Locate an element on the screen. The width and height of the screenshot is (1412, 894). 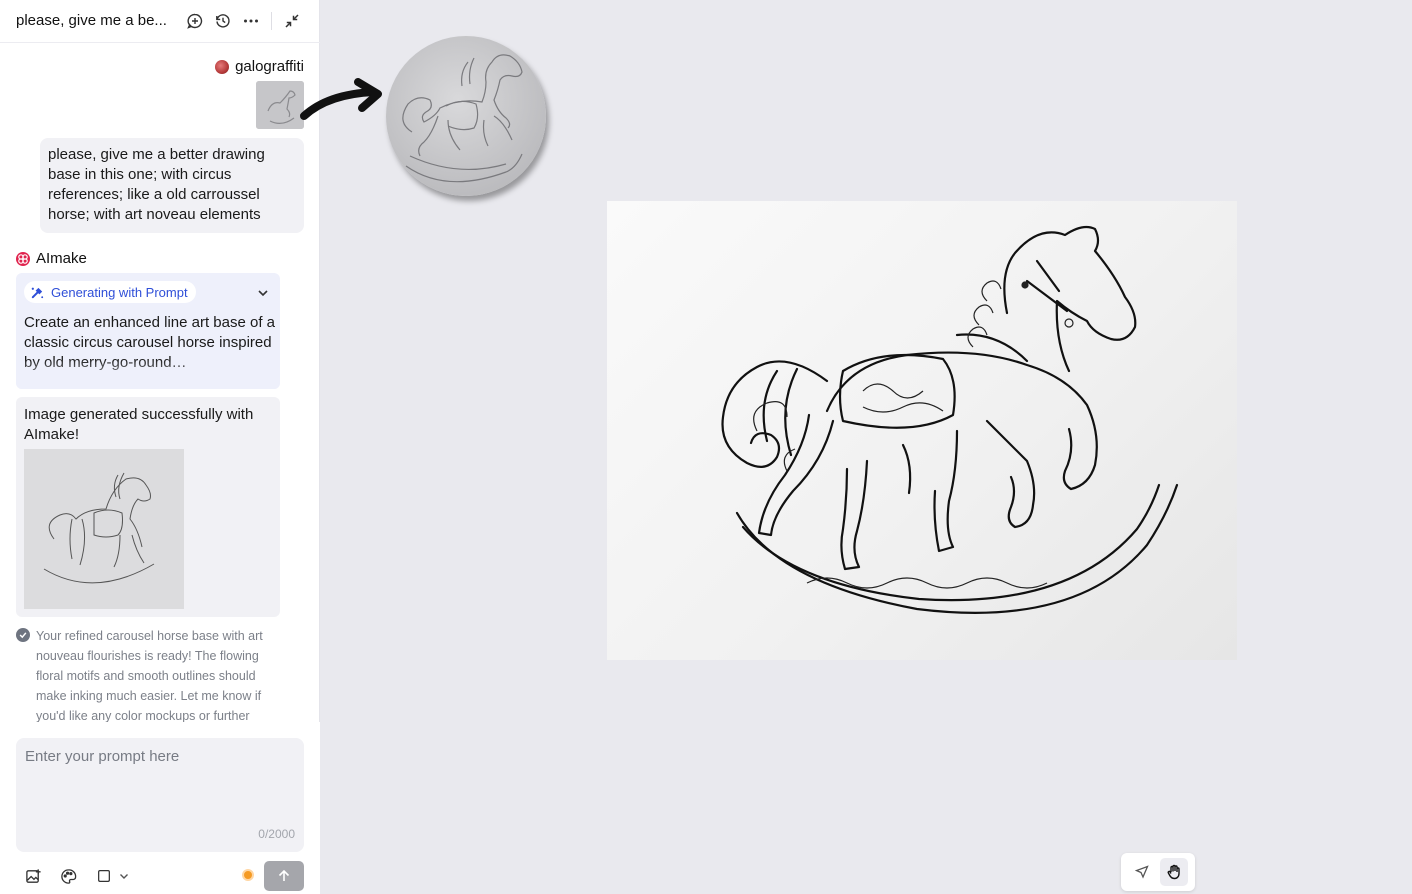
bot-message-header: AImake is located at coordinates (51, 258).